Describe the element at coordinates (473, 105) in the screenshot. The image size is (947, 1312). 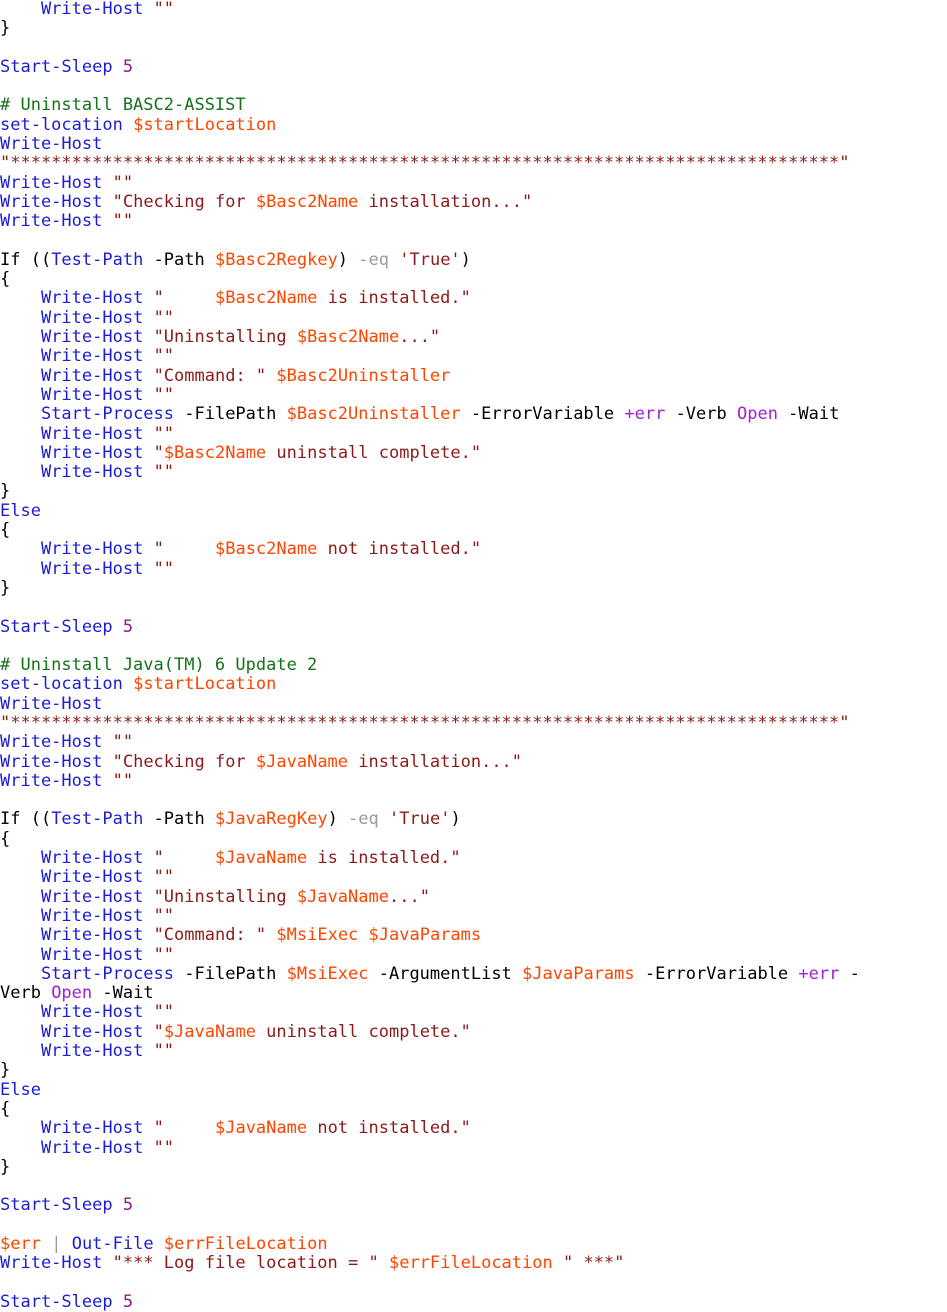
I see `code-line: # Uninstall BASC2-ASSIST` at that location.